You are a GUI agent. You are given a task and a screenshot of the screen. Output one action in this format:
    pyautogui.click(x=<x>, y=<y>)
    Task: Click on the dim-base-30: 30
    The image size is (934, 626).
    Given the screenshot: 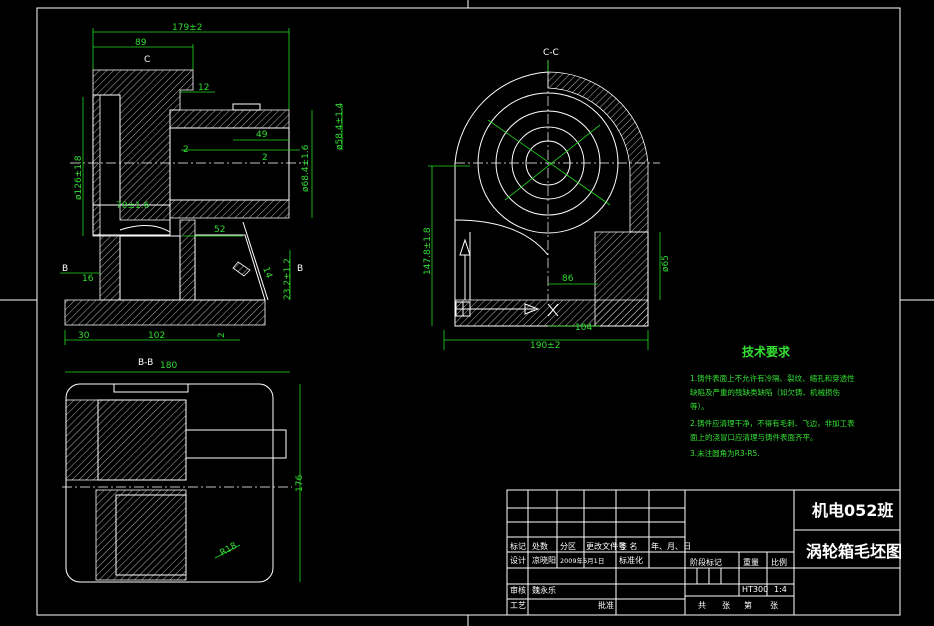 What is the action you would take?
    pyautogui.click(x=84, y=336)
    